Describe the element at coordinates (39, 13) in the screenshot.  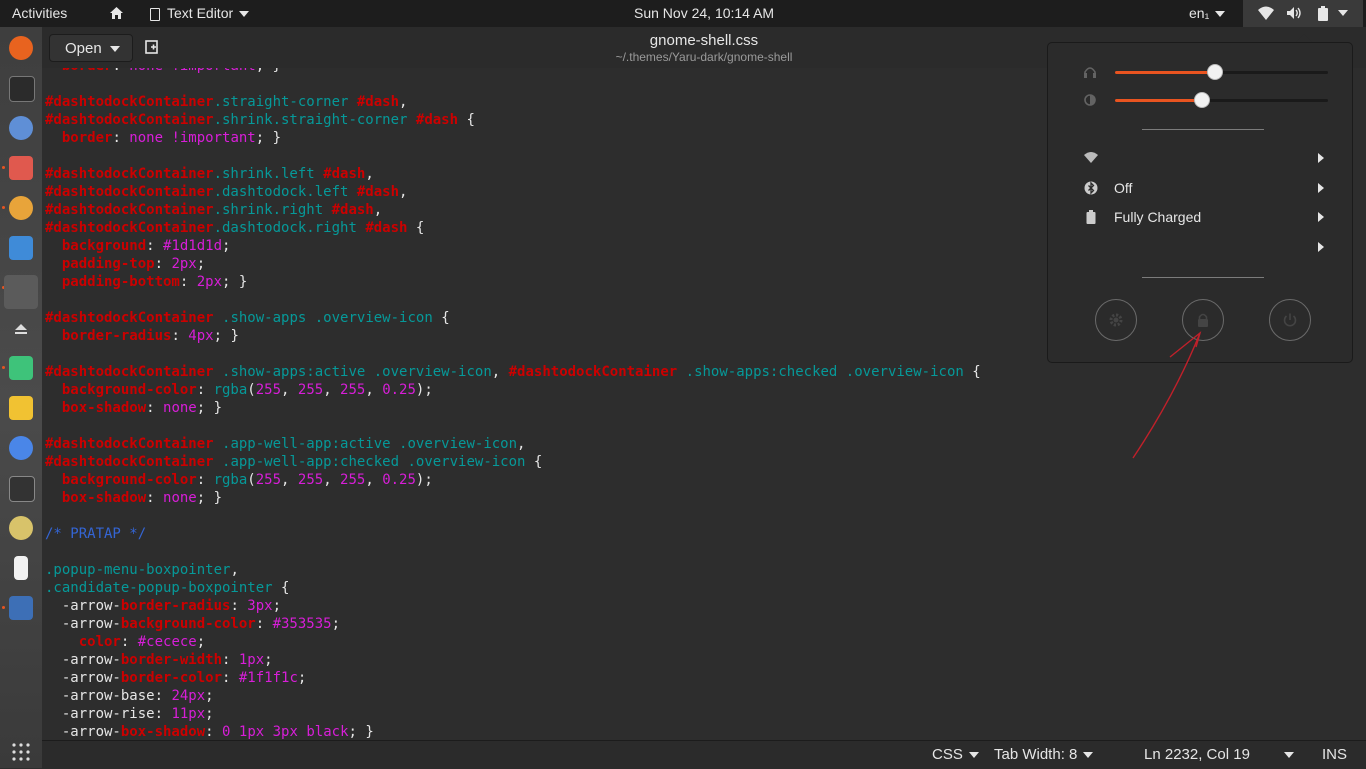
I see `activities-button: Activities` at that location.